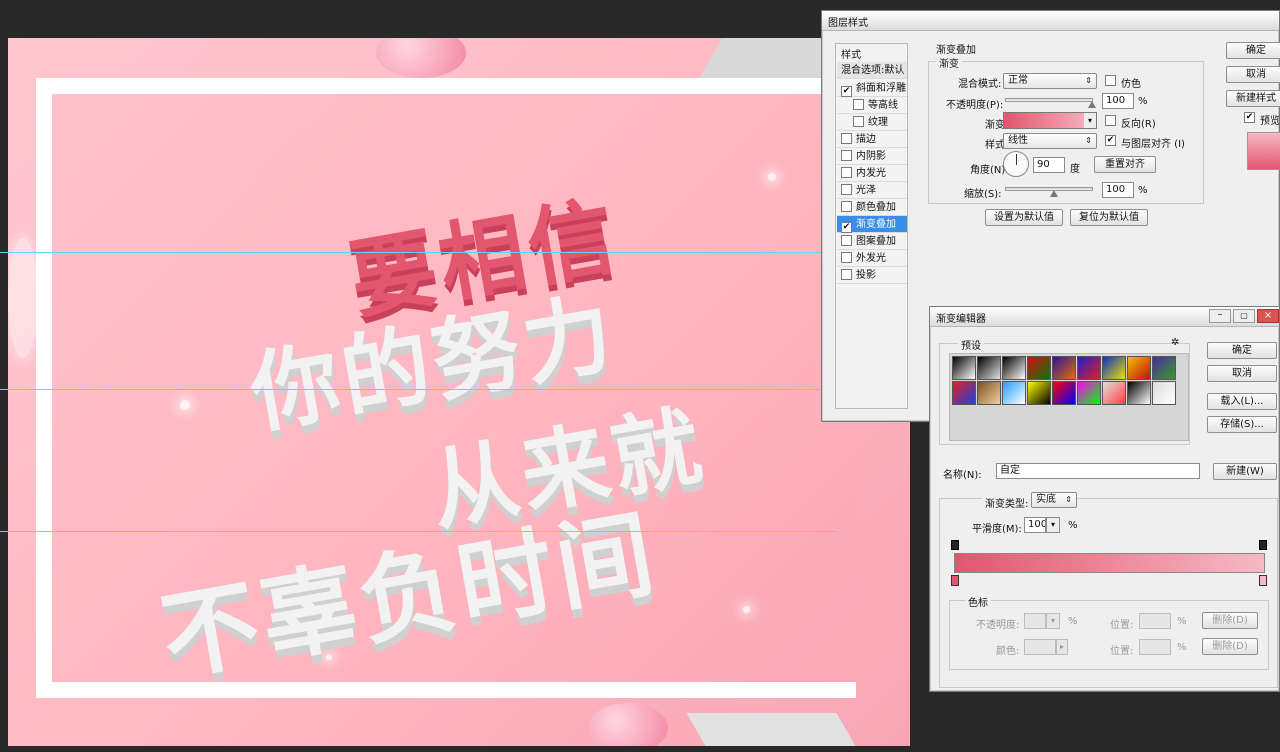 This screenshot has height=752, width=1280. I want to click on stroke-checkbox, so click(846, 138).